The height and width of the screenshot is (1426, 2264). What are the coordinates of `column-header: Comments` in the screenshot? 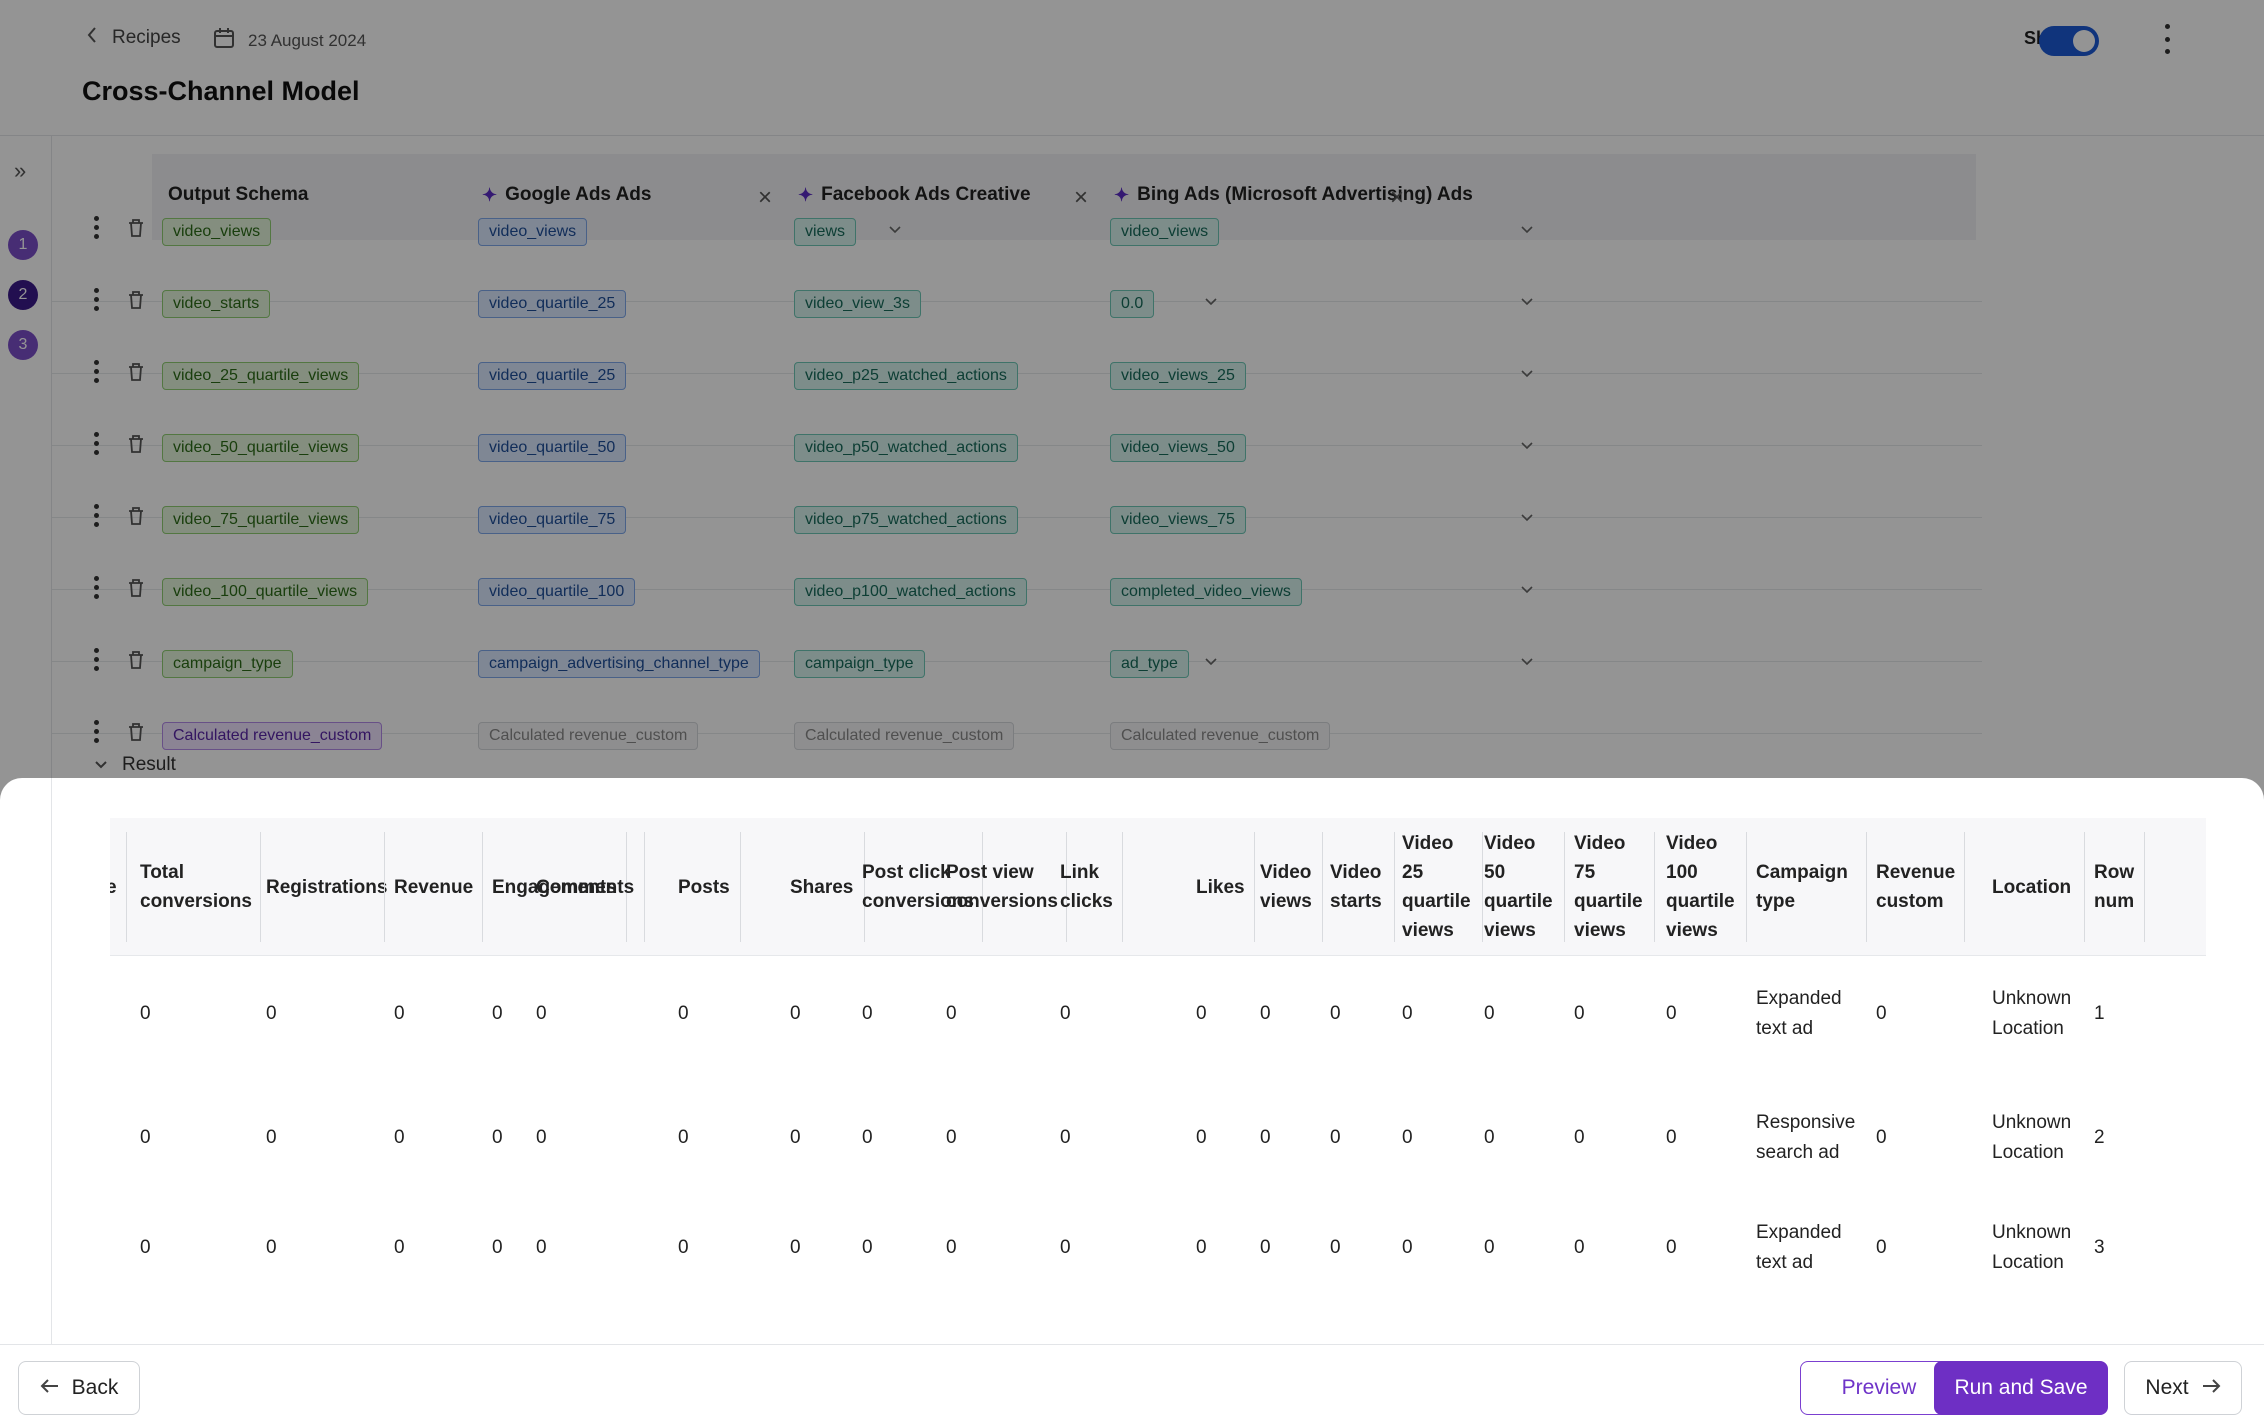 It's located at (585, 887).